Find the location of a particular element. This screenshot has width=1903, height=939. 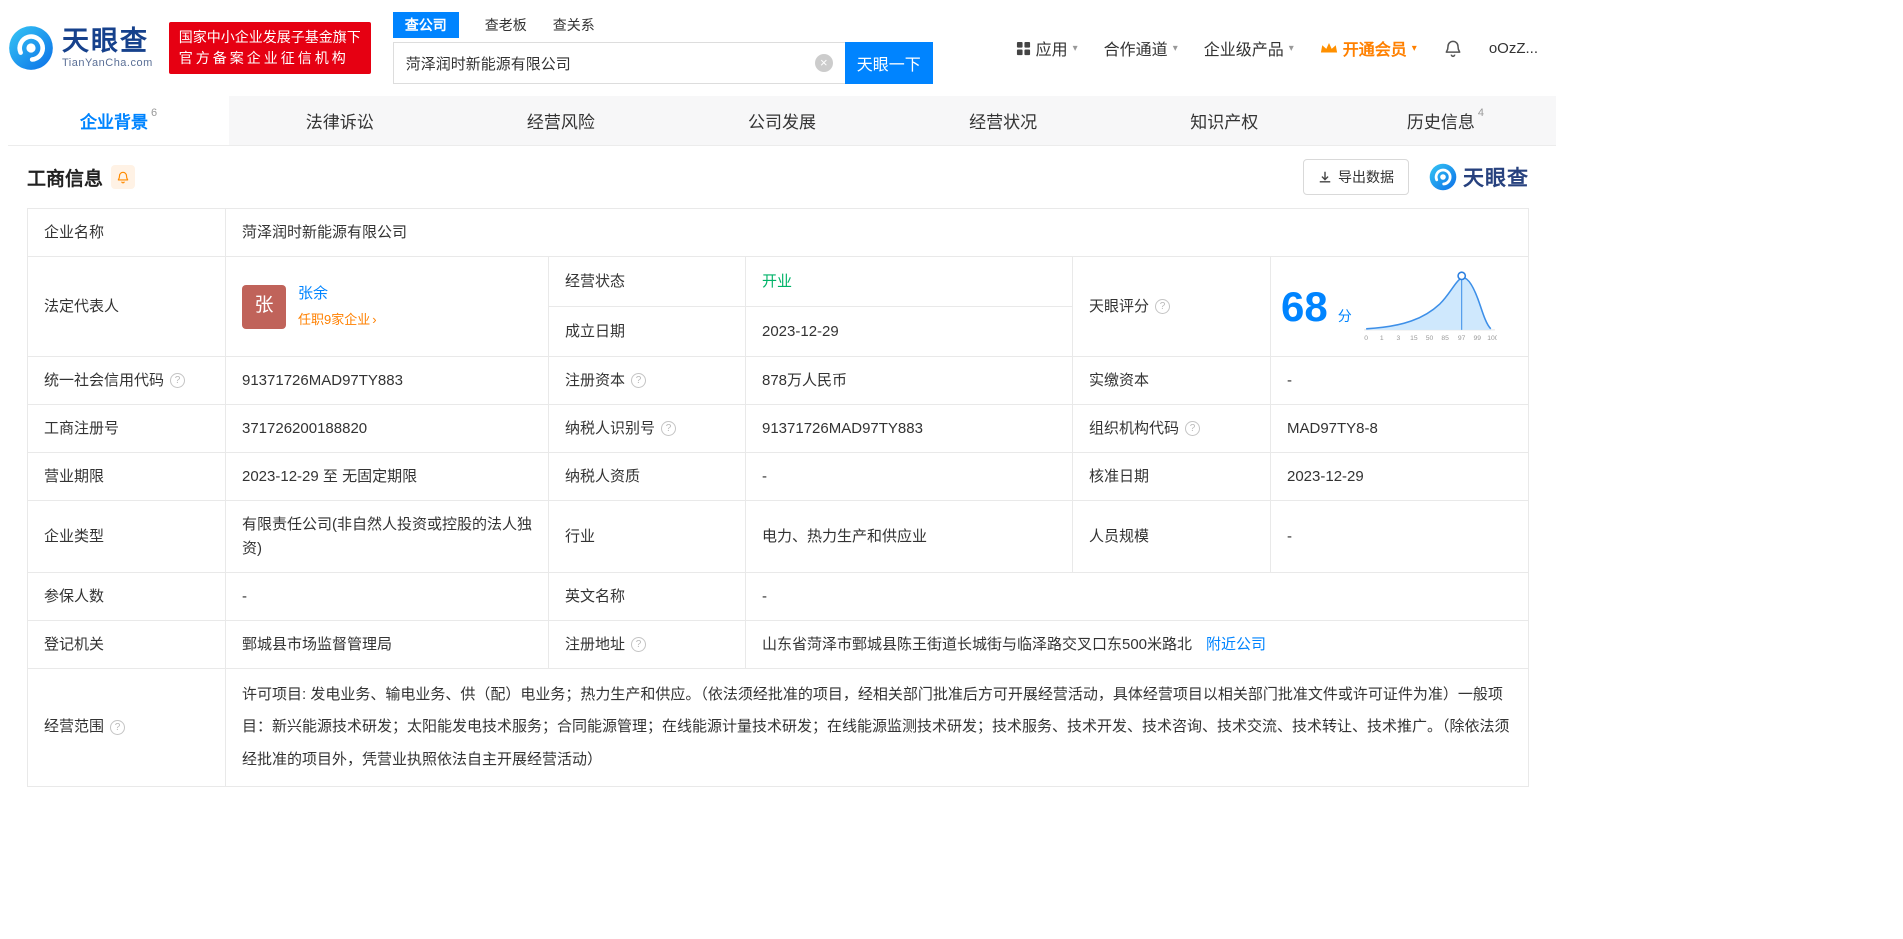

value-staff-size: - is located at coordinates (1400, 537).